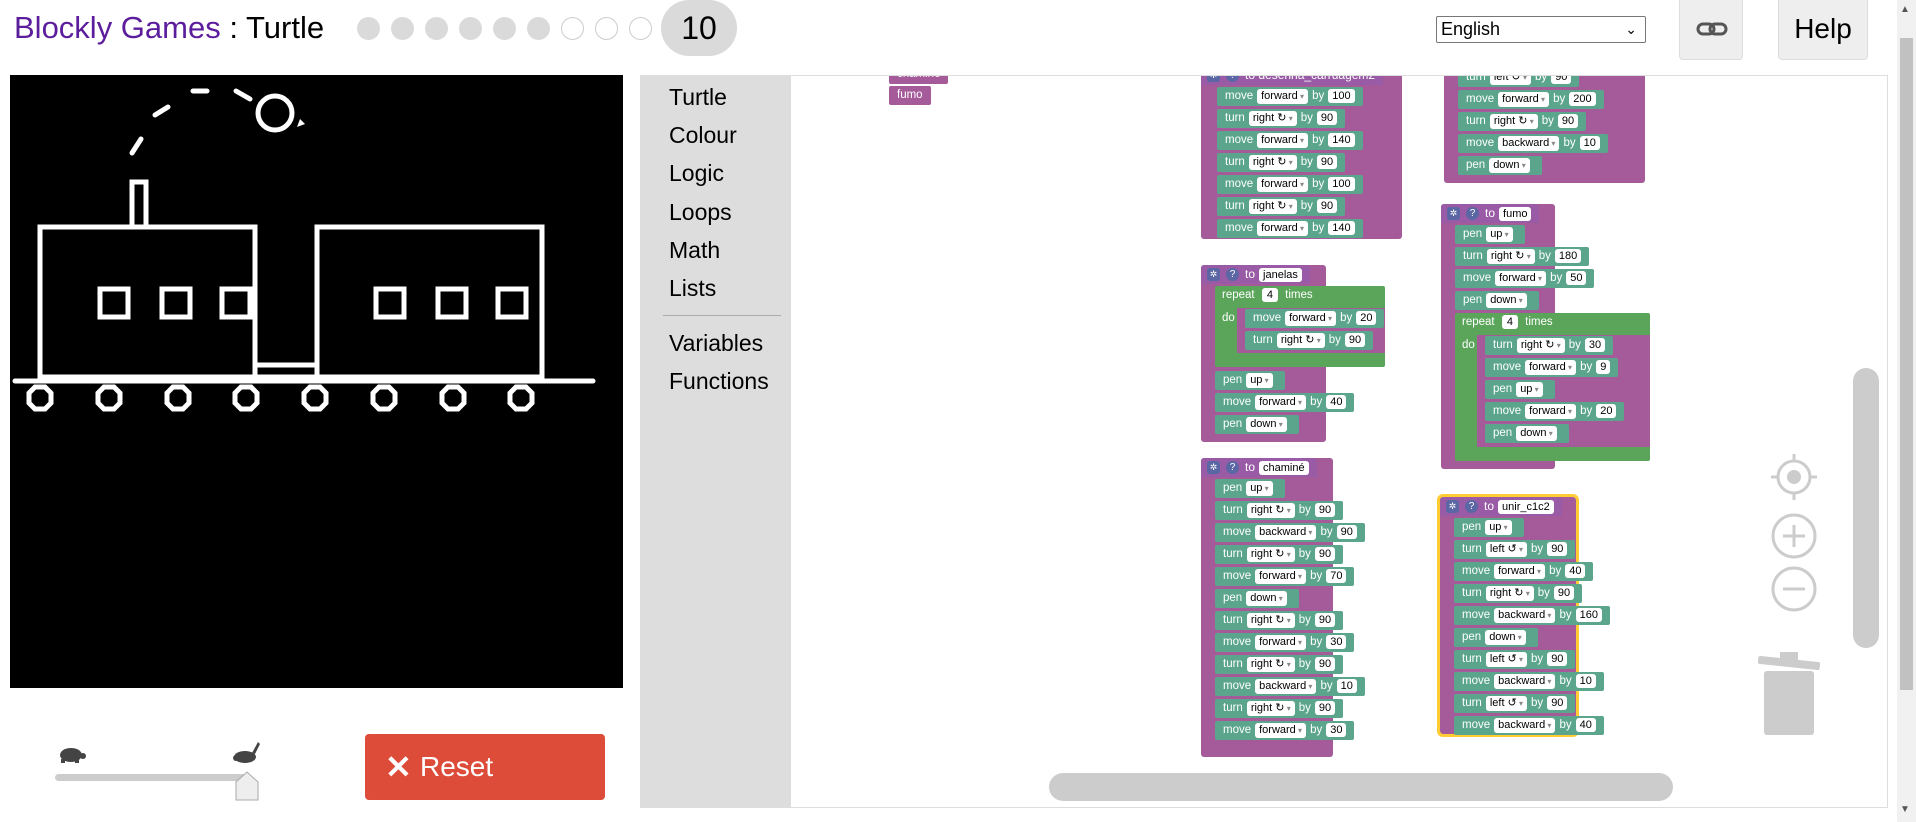 This screenshot has width=1916, height=822. Describe the element at coordinates (1509, 322) in the screenshot. I see `repeat-count-input: 4` at that location.